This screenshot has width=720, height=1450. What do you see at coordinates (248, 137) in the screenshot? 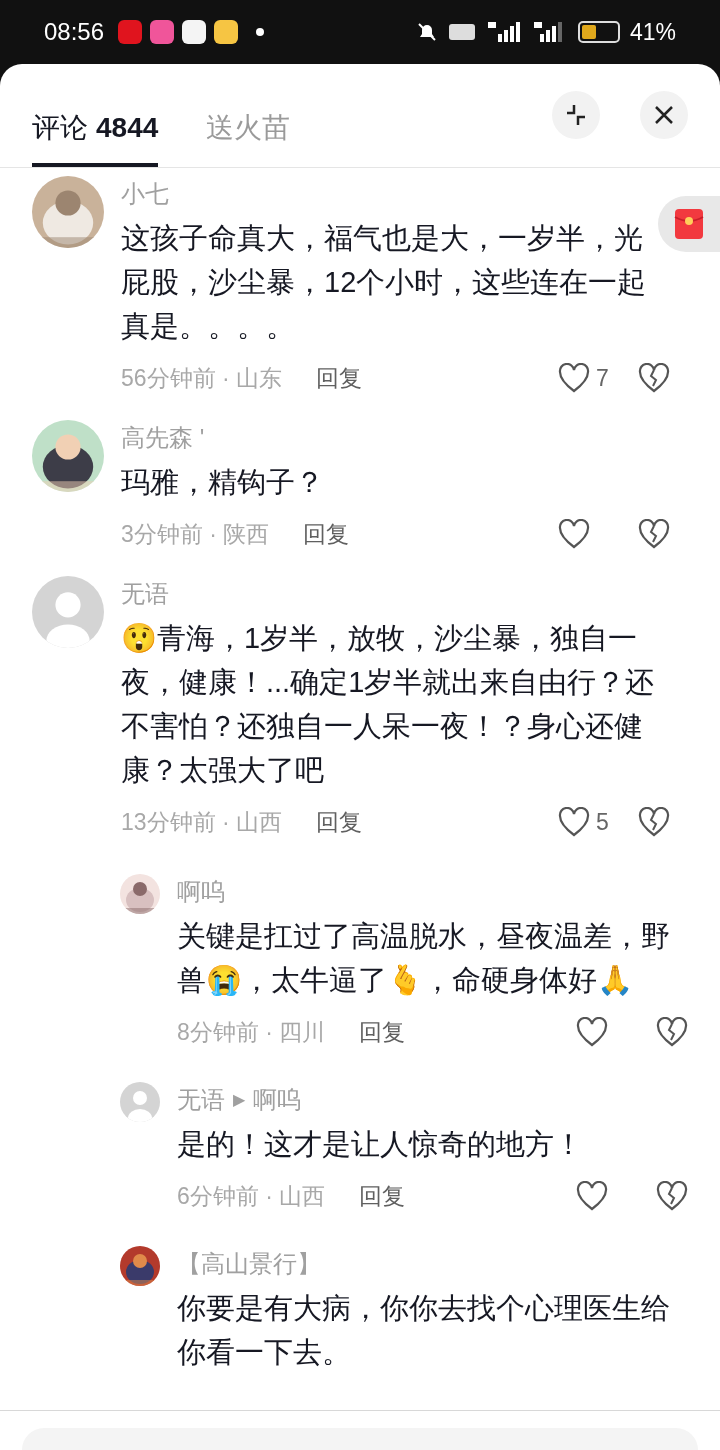
I see `comment-tab: 送火苗` at bounding box center [248, 137].